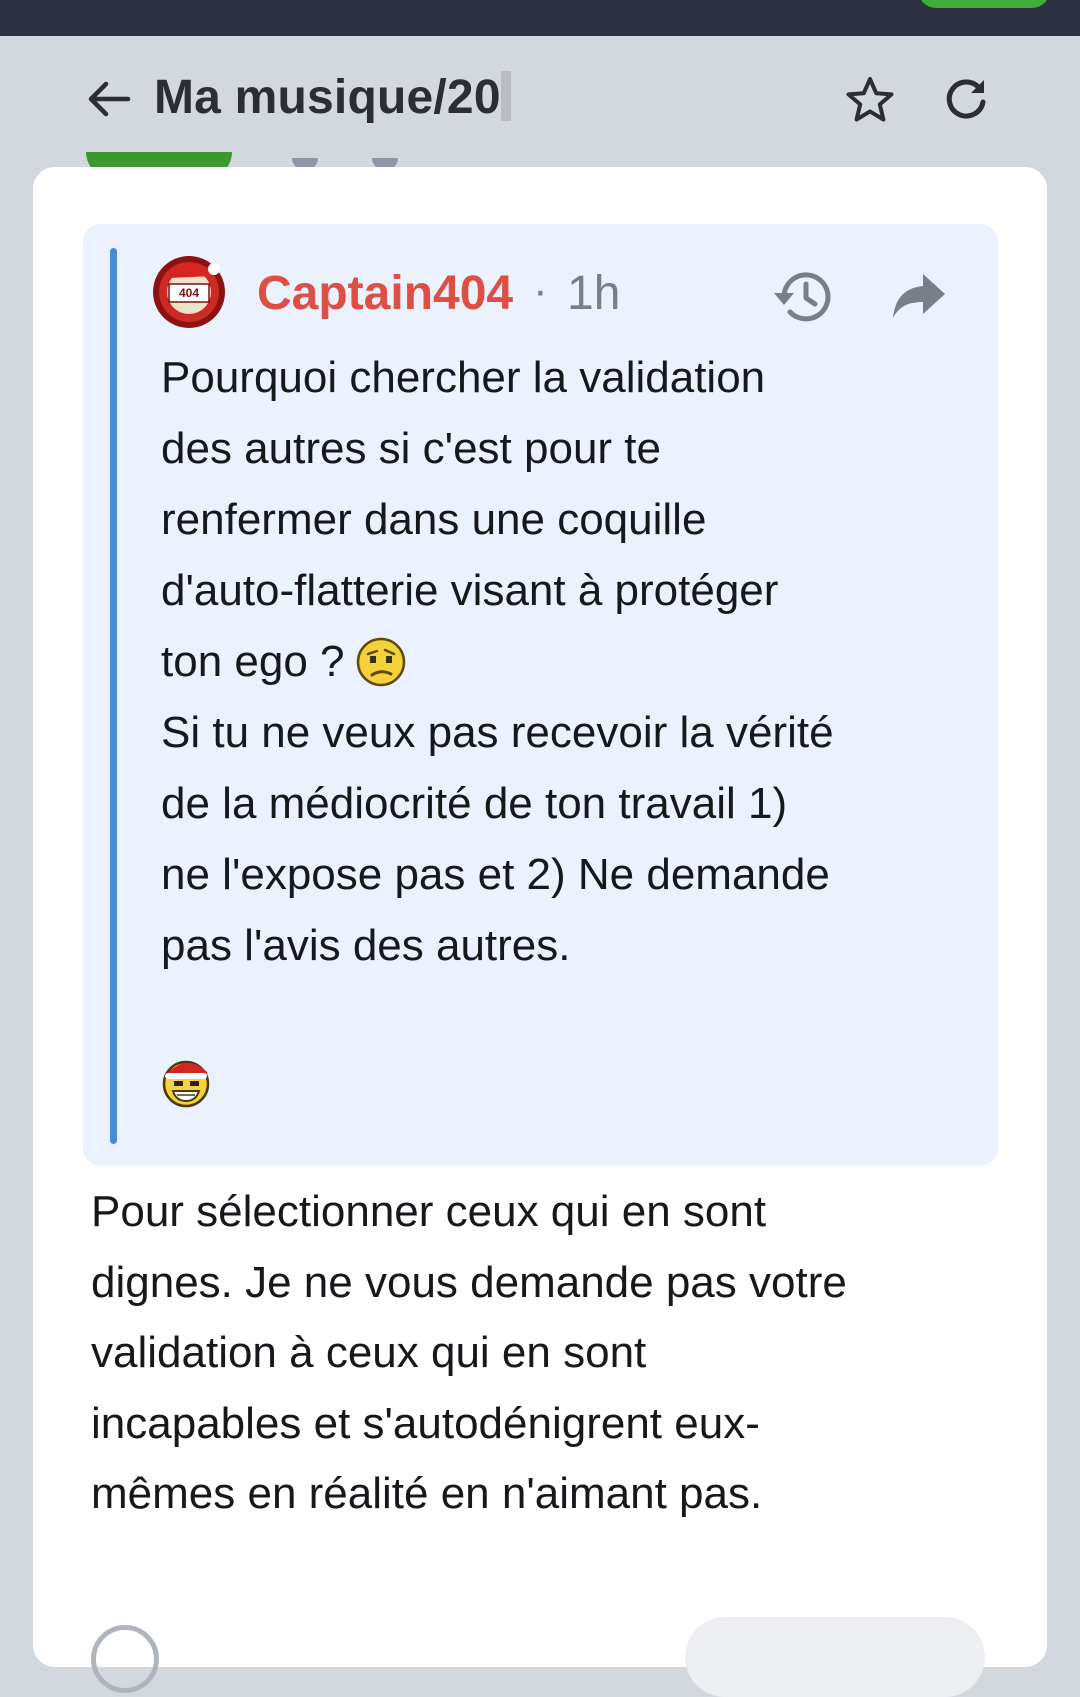 The height and width of the screenshot is (1697, 1080). I want to click on quote-share-button, so click(919, 296).